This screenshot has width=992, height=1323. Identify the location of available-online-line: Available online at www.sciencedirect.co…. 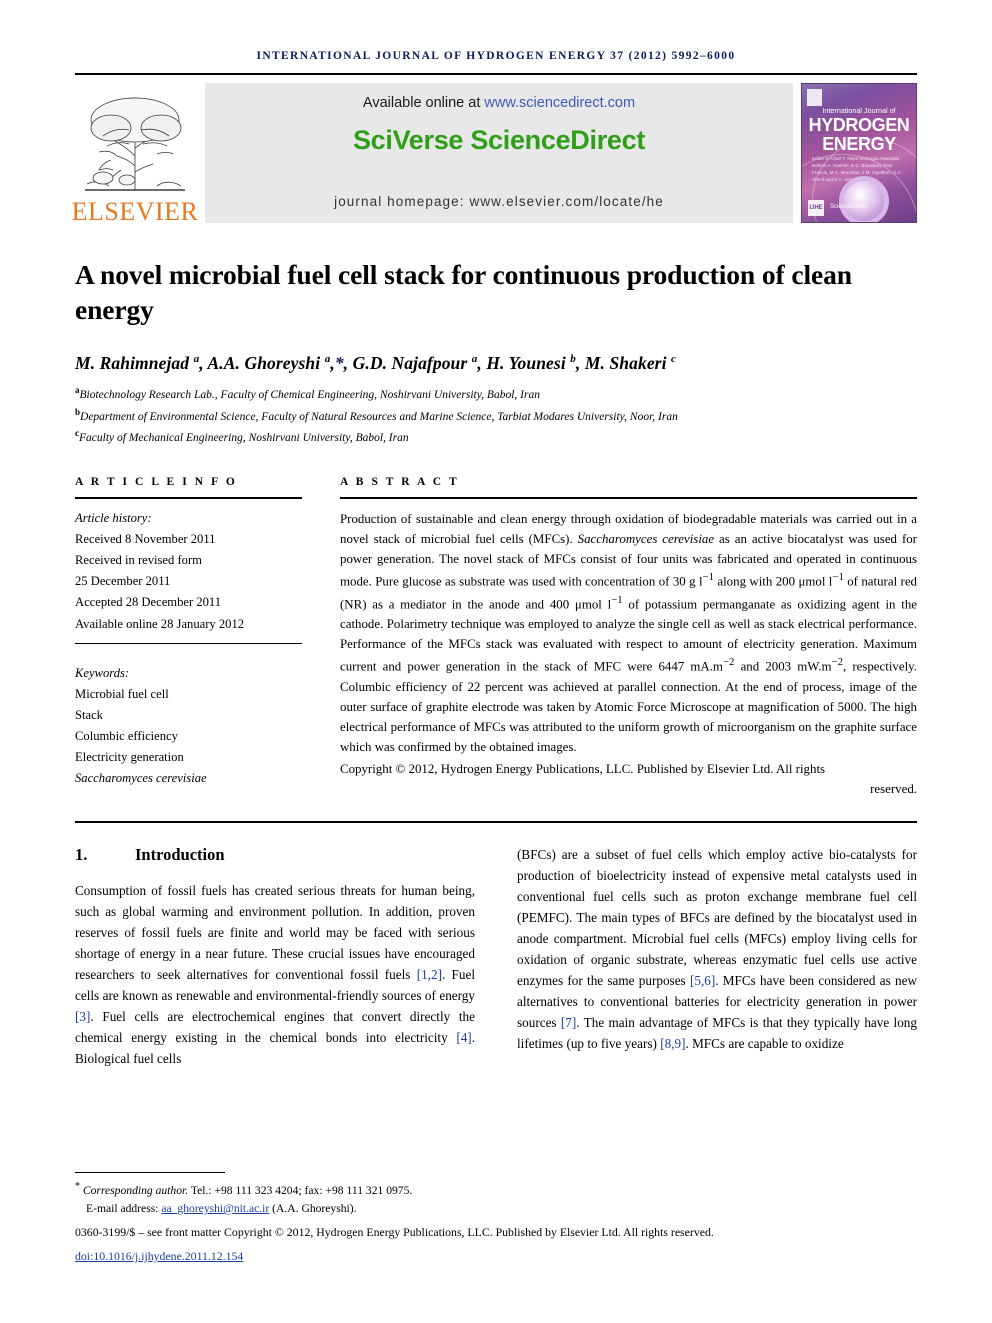
(499, 103).